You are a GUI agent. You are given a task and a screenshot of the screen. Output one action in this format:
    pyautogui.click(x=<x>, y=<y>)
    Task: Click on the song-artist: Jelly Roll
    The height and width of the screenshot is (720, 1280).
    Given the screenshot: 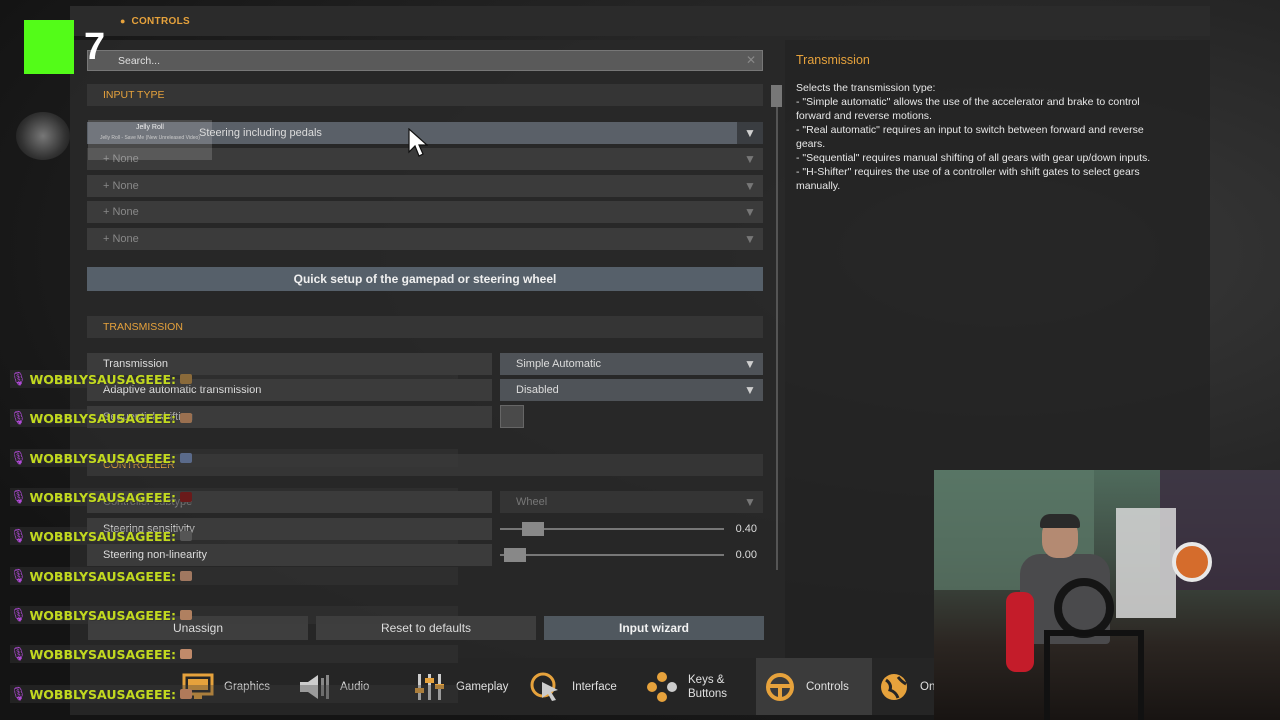 What is the action you would take?
    pyautogui.click(x=149, y=127)
    